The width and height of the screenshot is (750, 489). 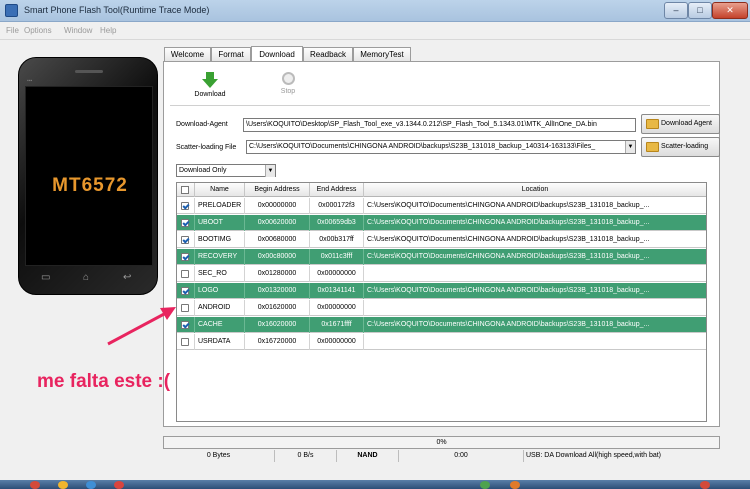 I want to click on status-storage: NAND, so click(x=368, y=456).